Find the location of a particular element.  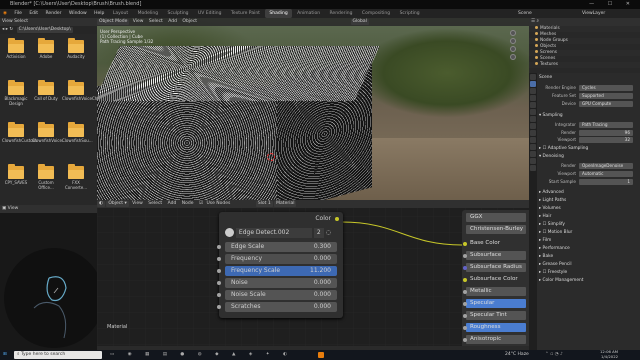

outliner-filter-icon: ☰ ⌕ is located at coordinates (535, 22).